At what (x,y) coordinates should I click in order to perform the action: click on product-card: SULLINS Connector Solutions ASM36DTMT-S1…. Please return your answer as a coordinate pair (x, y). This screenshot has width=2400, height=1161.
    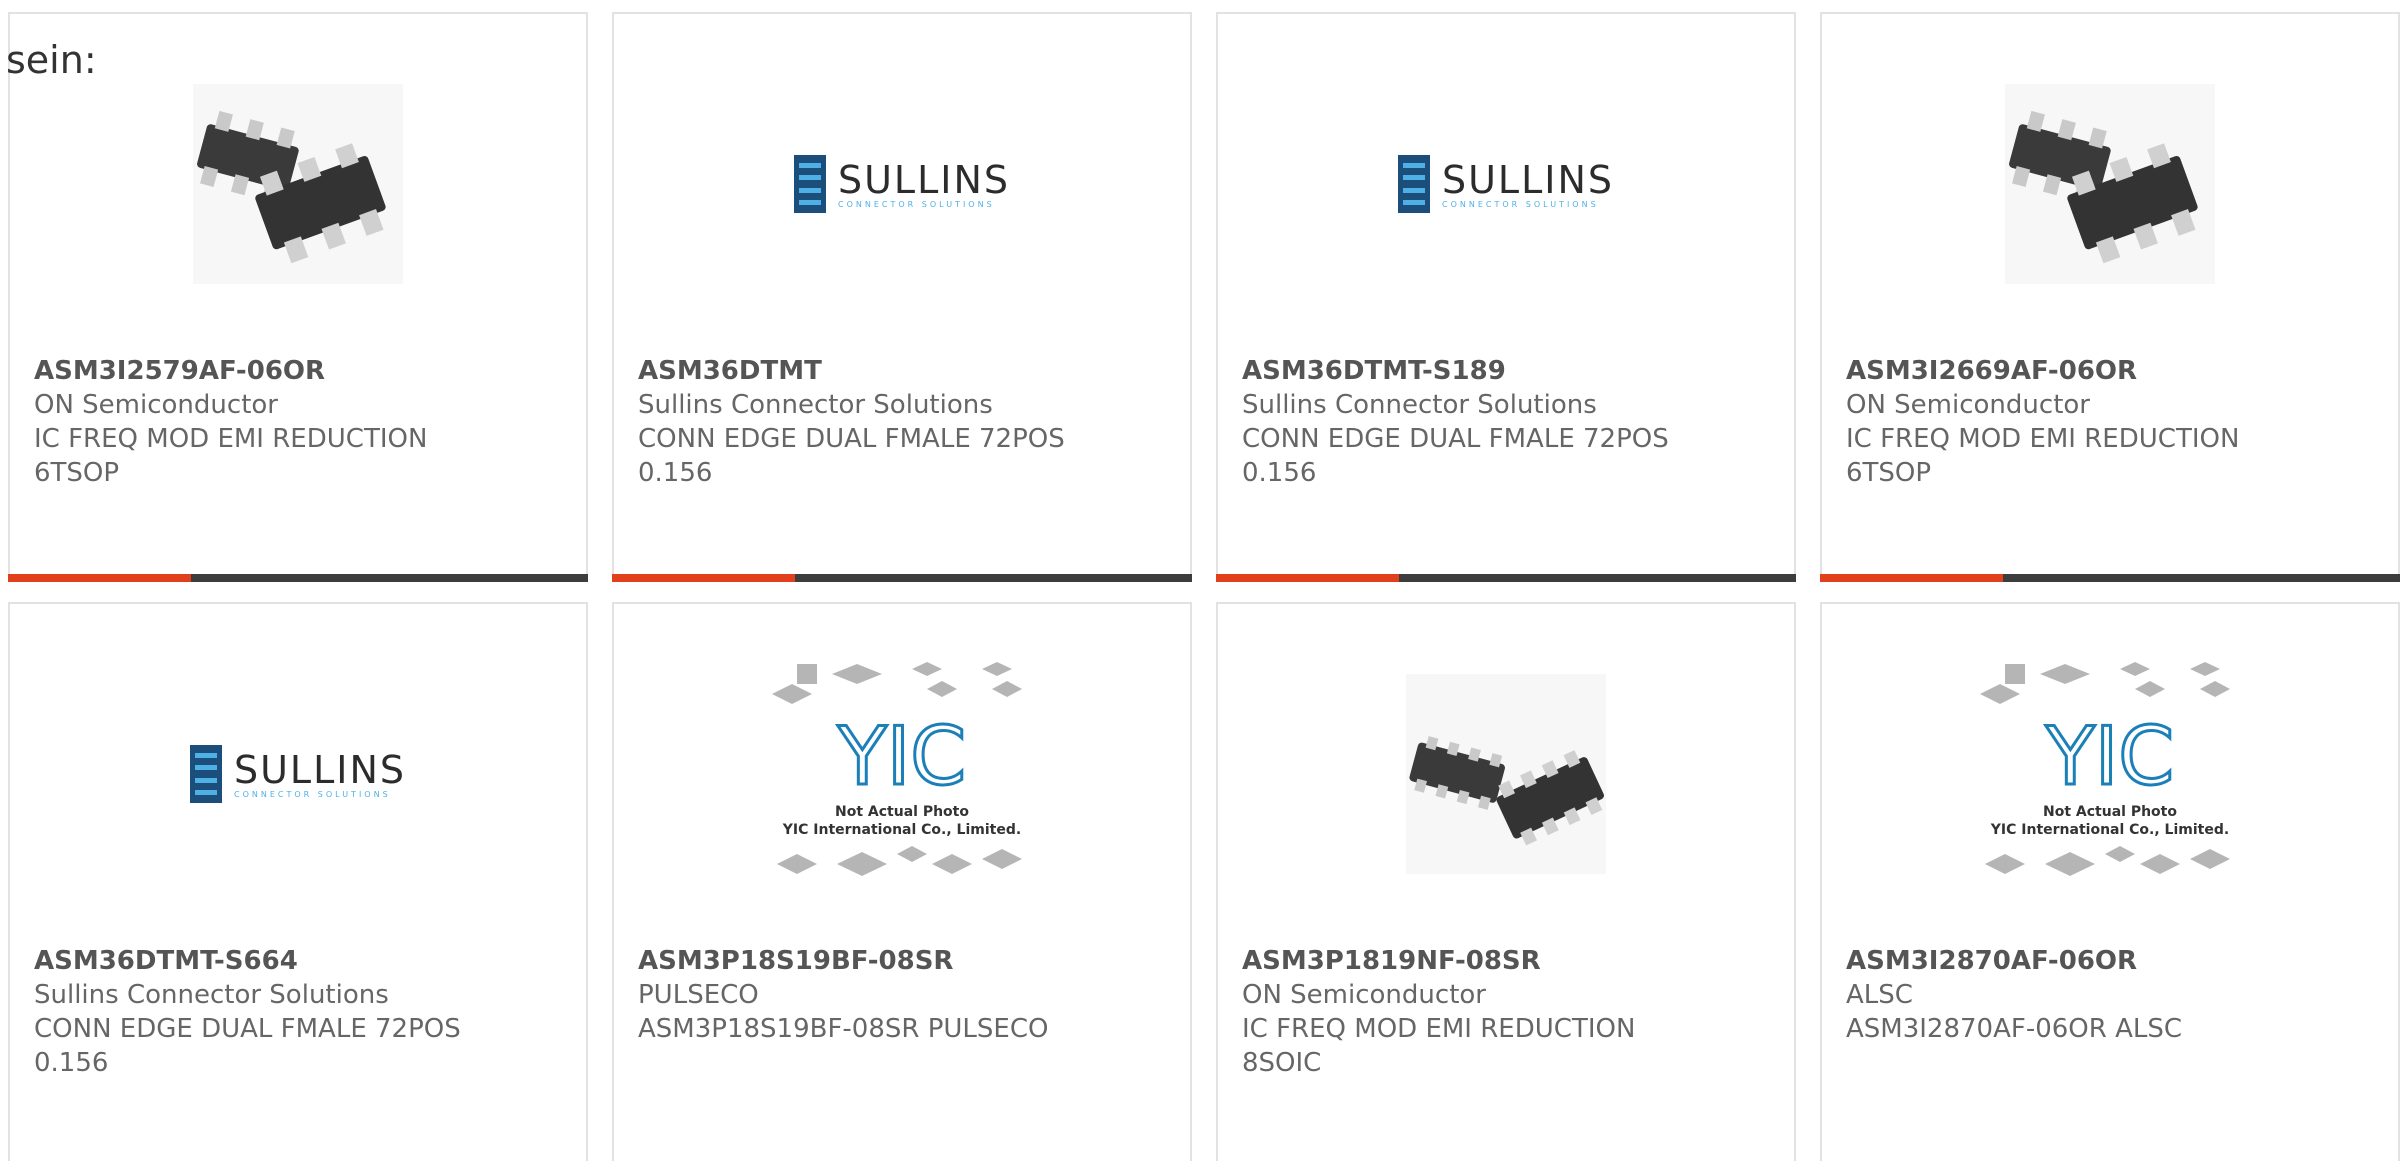
    Looking at the image, I should click on (1506, 297).